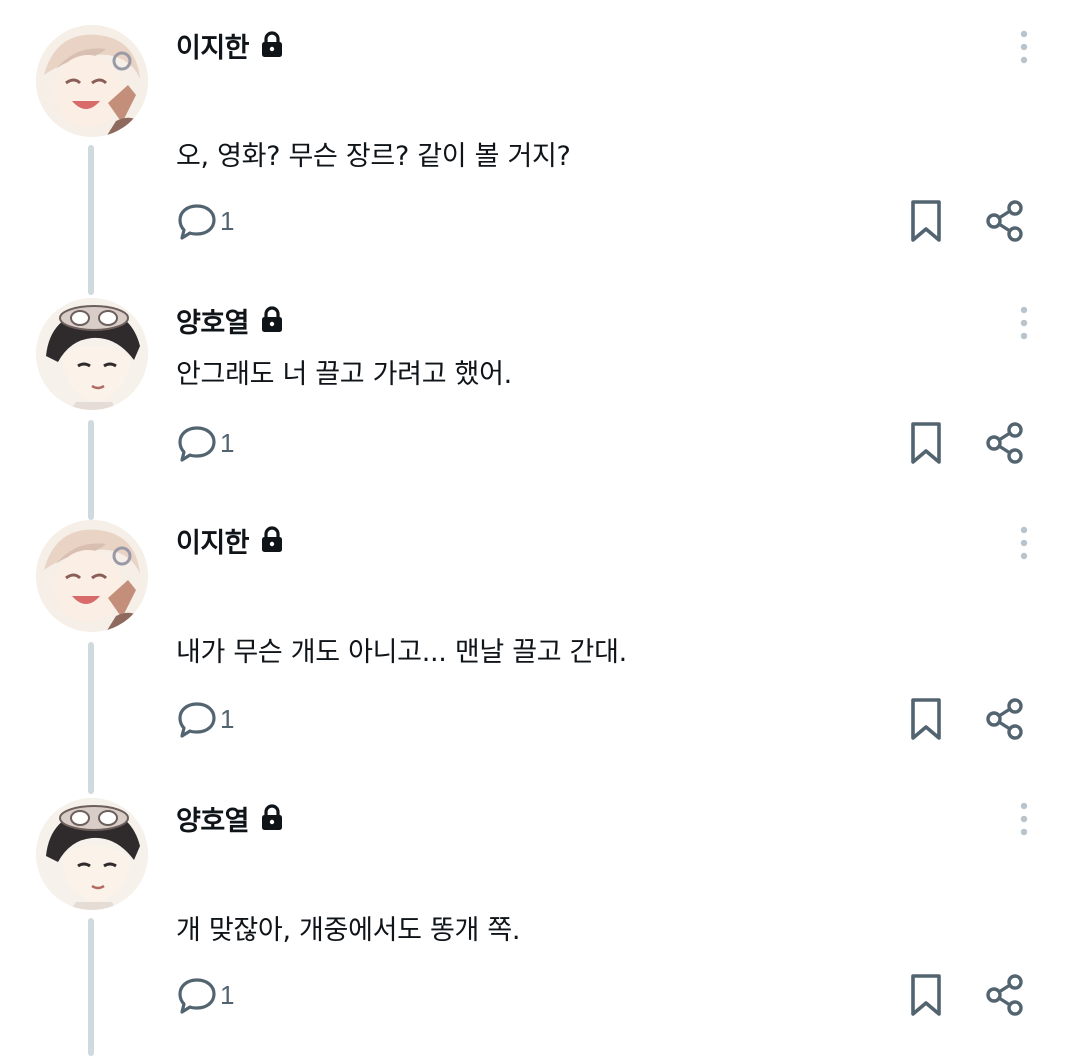 This screenshot has height=1056, width=1080. What do you see at coordinates (373, 156) in the screenshot?
I see `post-text: 오, 영화? 무슨 장르? 같이 볼 거지?` at bounding box center [373, 156].